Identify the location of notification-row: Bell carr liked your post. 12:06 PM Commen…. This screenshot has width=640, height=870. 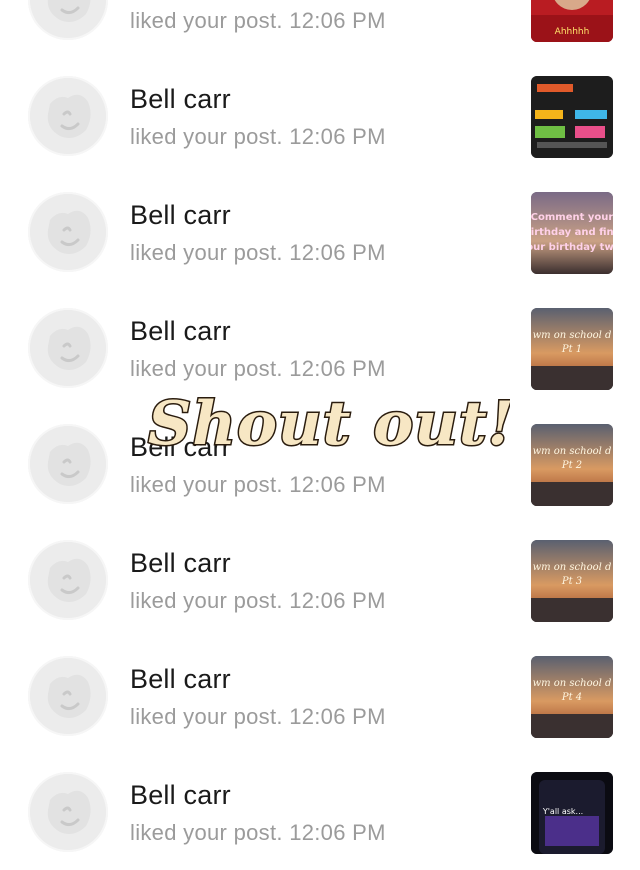
(320, 232).